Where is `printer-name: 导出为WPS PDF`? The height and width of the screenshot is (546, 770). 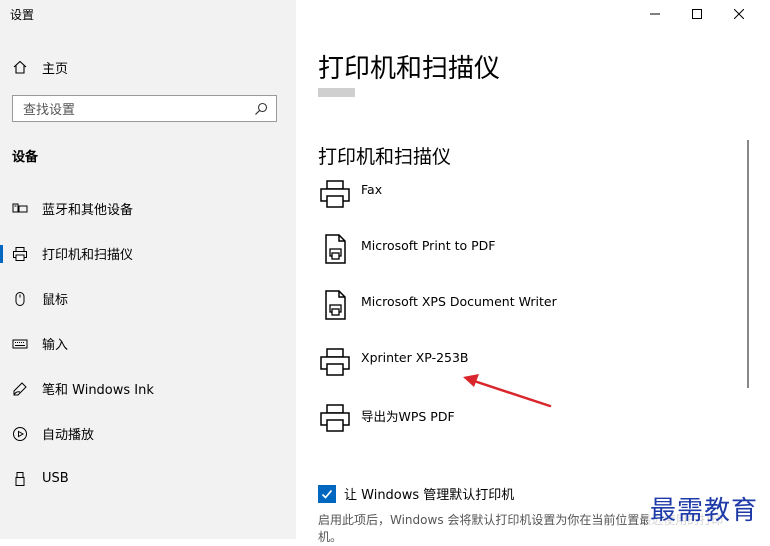
printer-name: 导出为WPS PDF is located at coordinates (408, 416).